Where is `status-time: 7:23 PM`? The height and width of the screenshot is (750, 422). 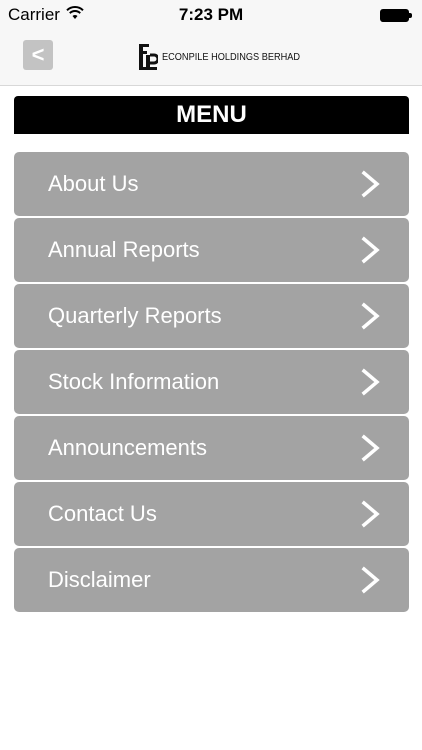 status-time: 7:23 PM is located at coordinates (211, 14).